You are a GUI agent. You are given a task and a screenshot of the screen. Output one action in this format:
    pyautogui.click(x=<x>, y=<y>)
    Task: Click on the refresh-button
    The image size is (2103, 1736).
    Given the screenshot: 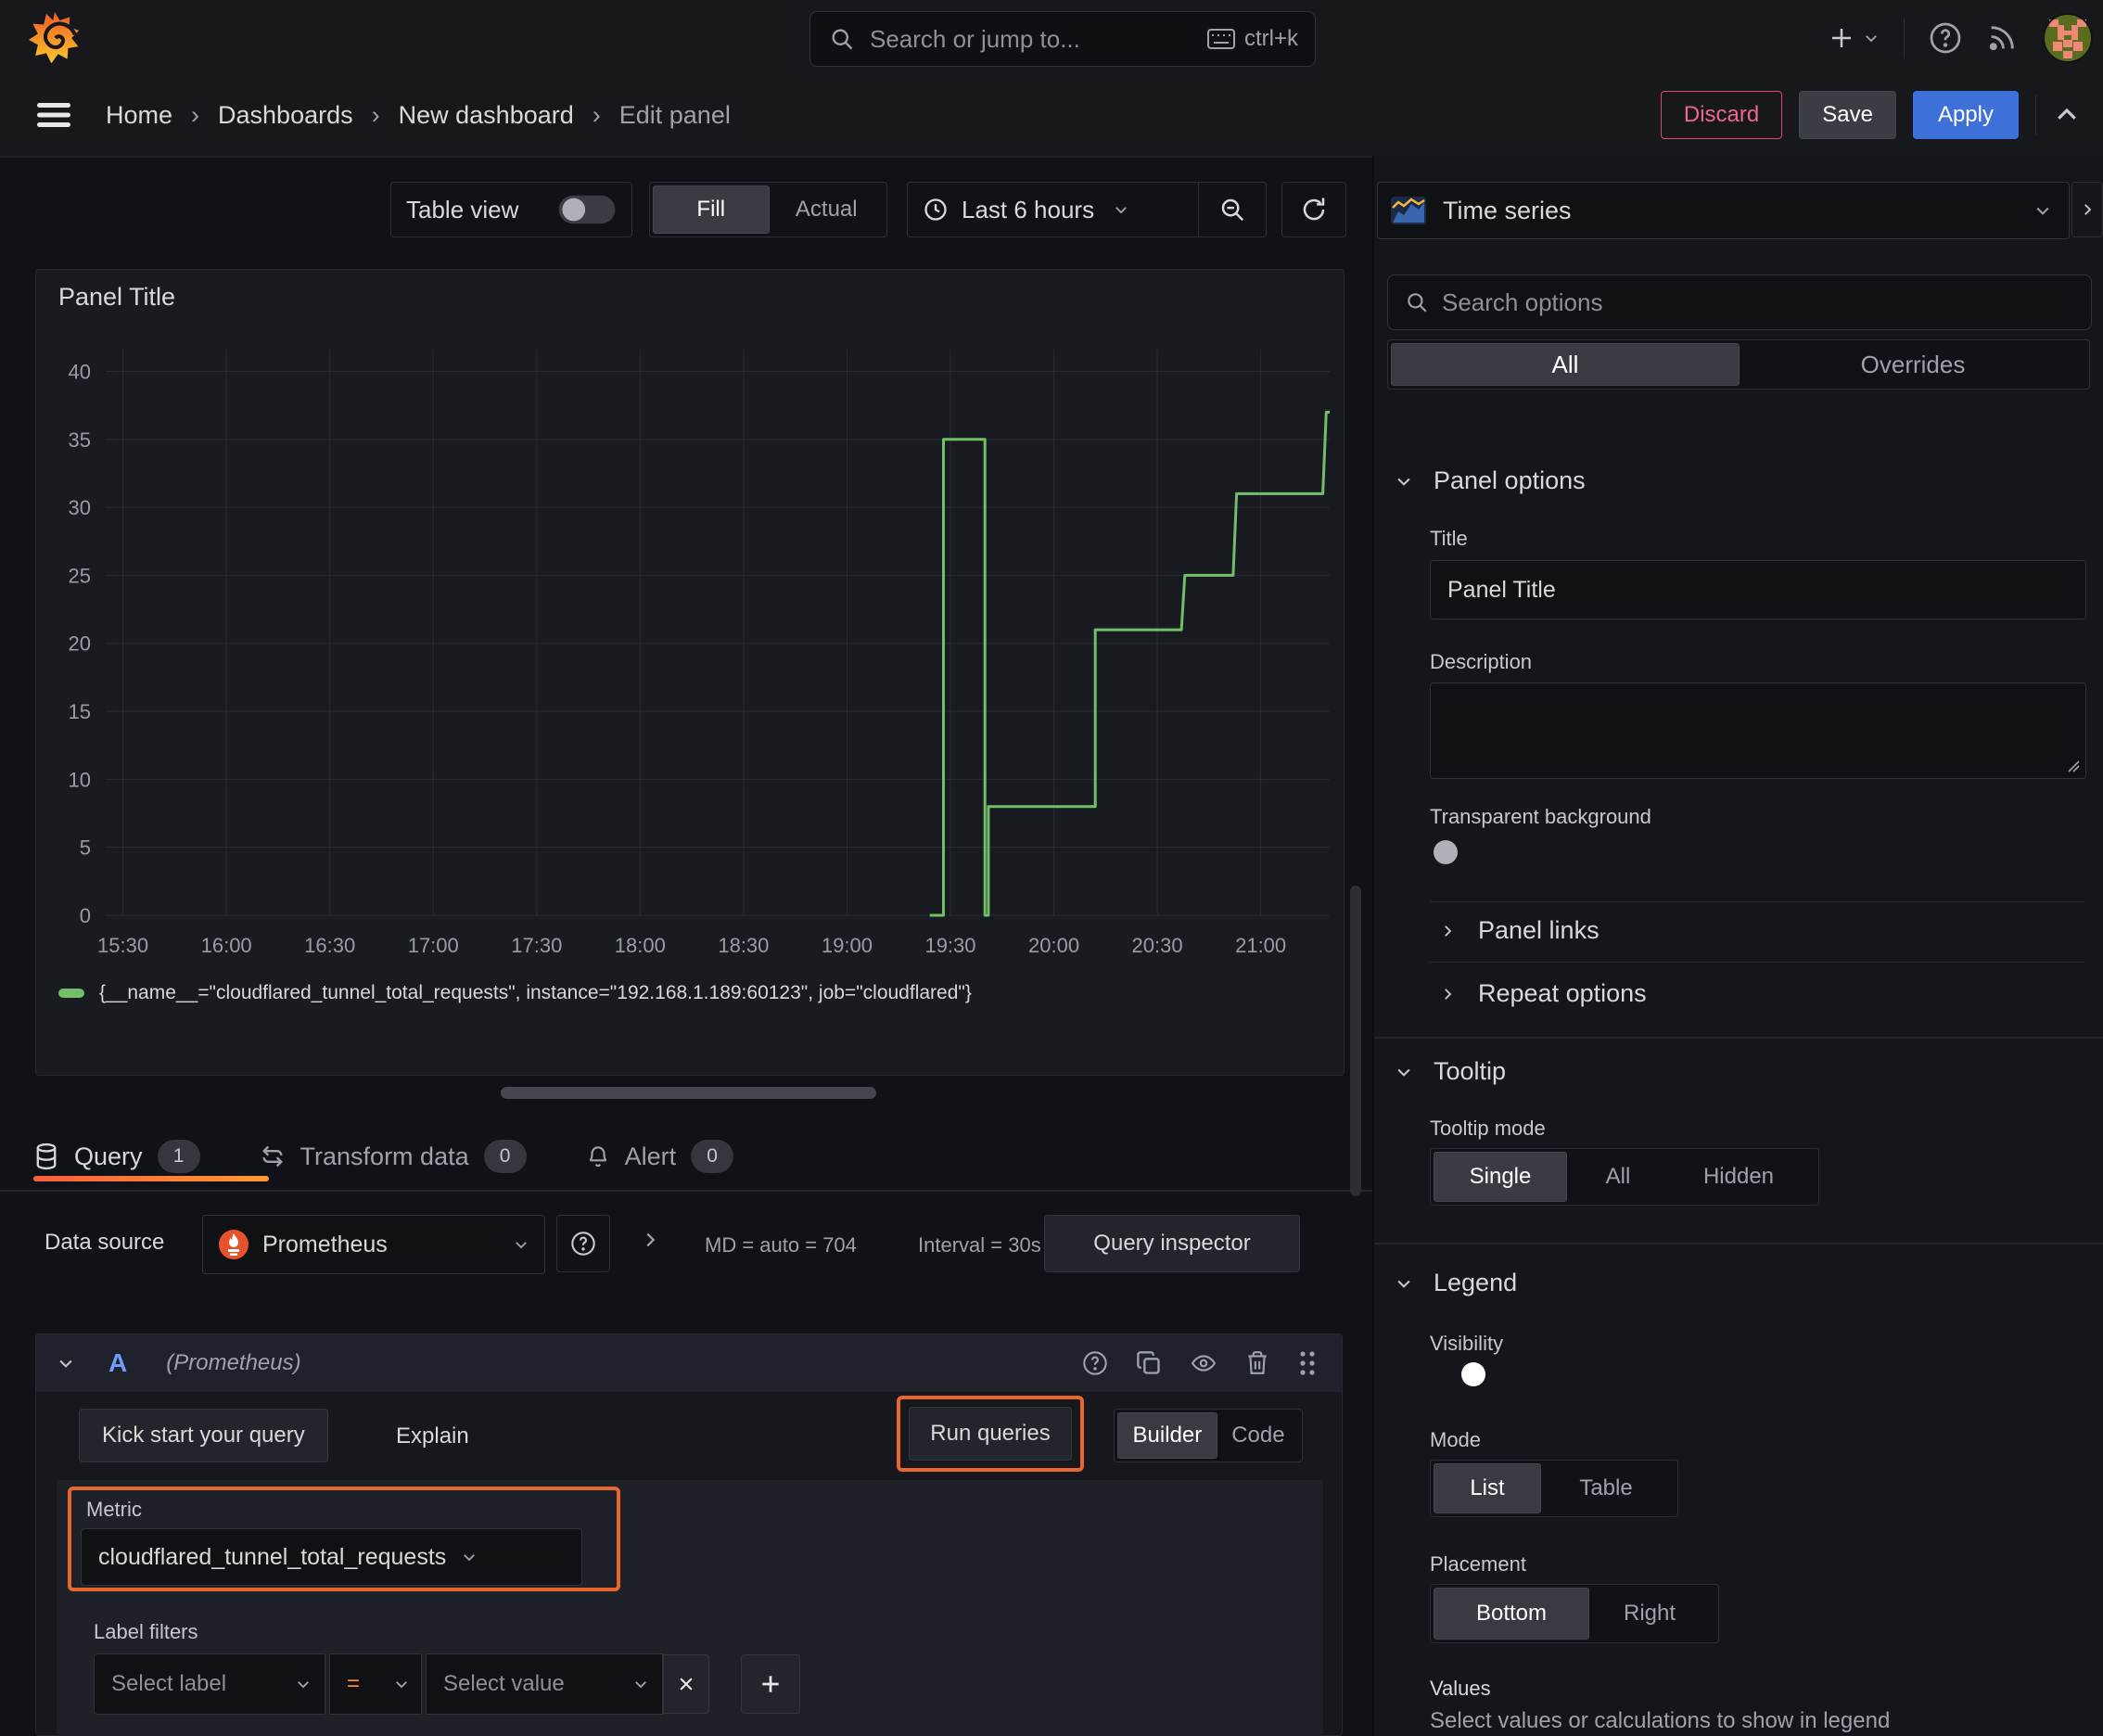 What is the action you would take?
    pyautogui.click(x=1313, y=209)
    